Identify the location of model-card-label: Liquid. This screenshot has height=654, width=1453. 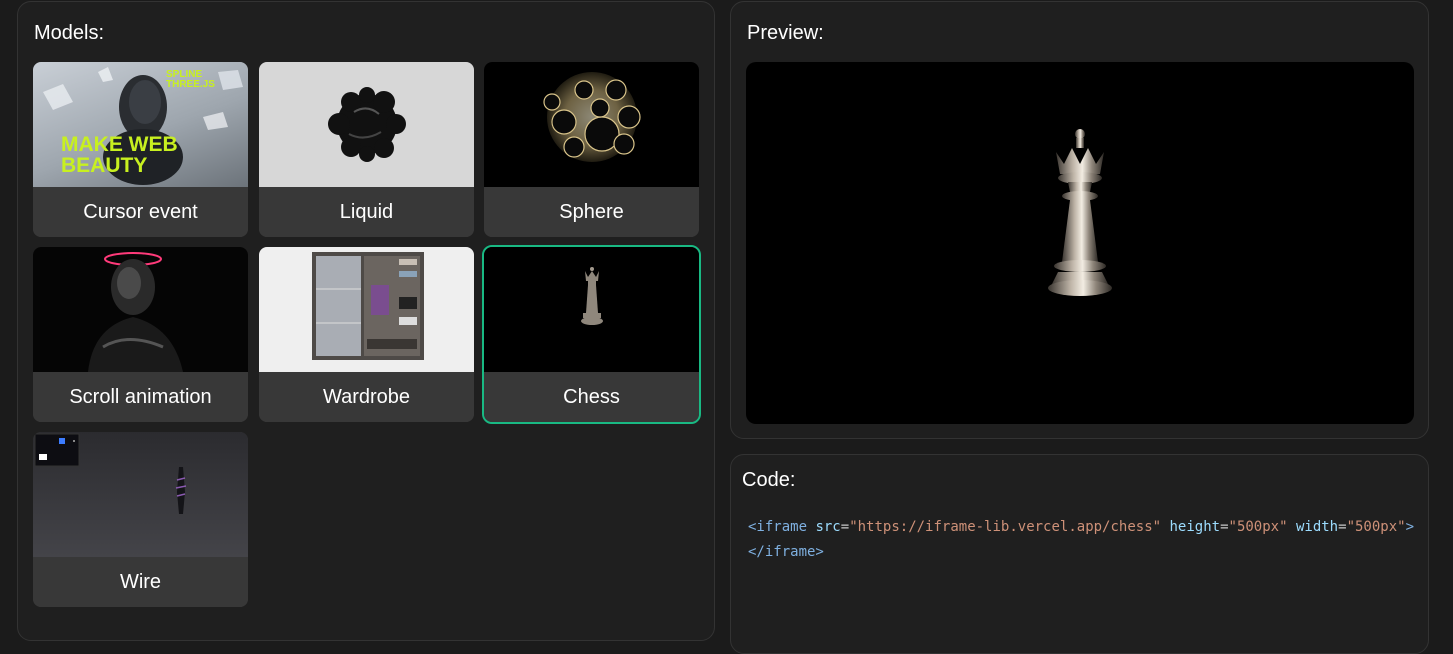
(366, 212).